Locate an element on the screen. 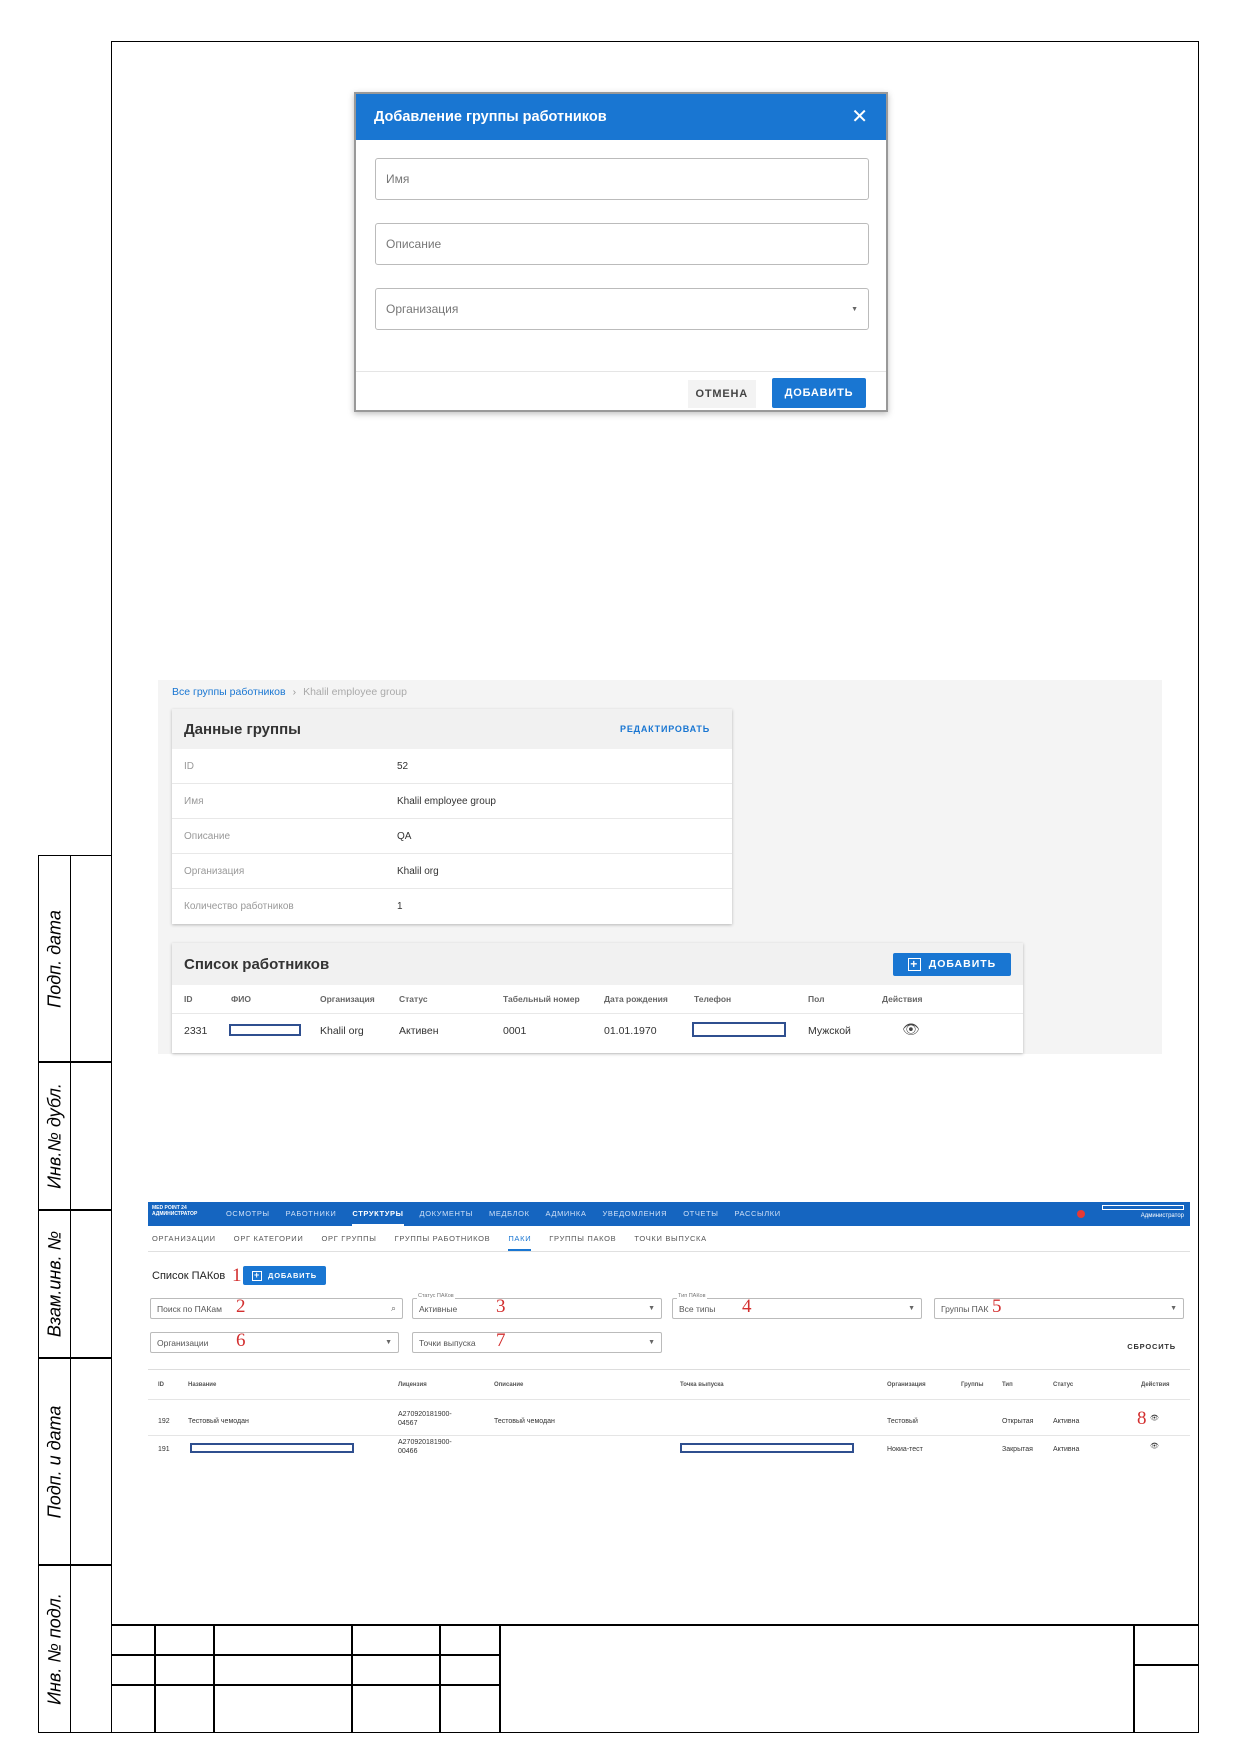 This screenshot has height=1754, width=1240. card-title: Данные группы is located at coordinates (242, 729).